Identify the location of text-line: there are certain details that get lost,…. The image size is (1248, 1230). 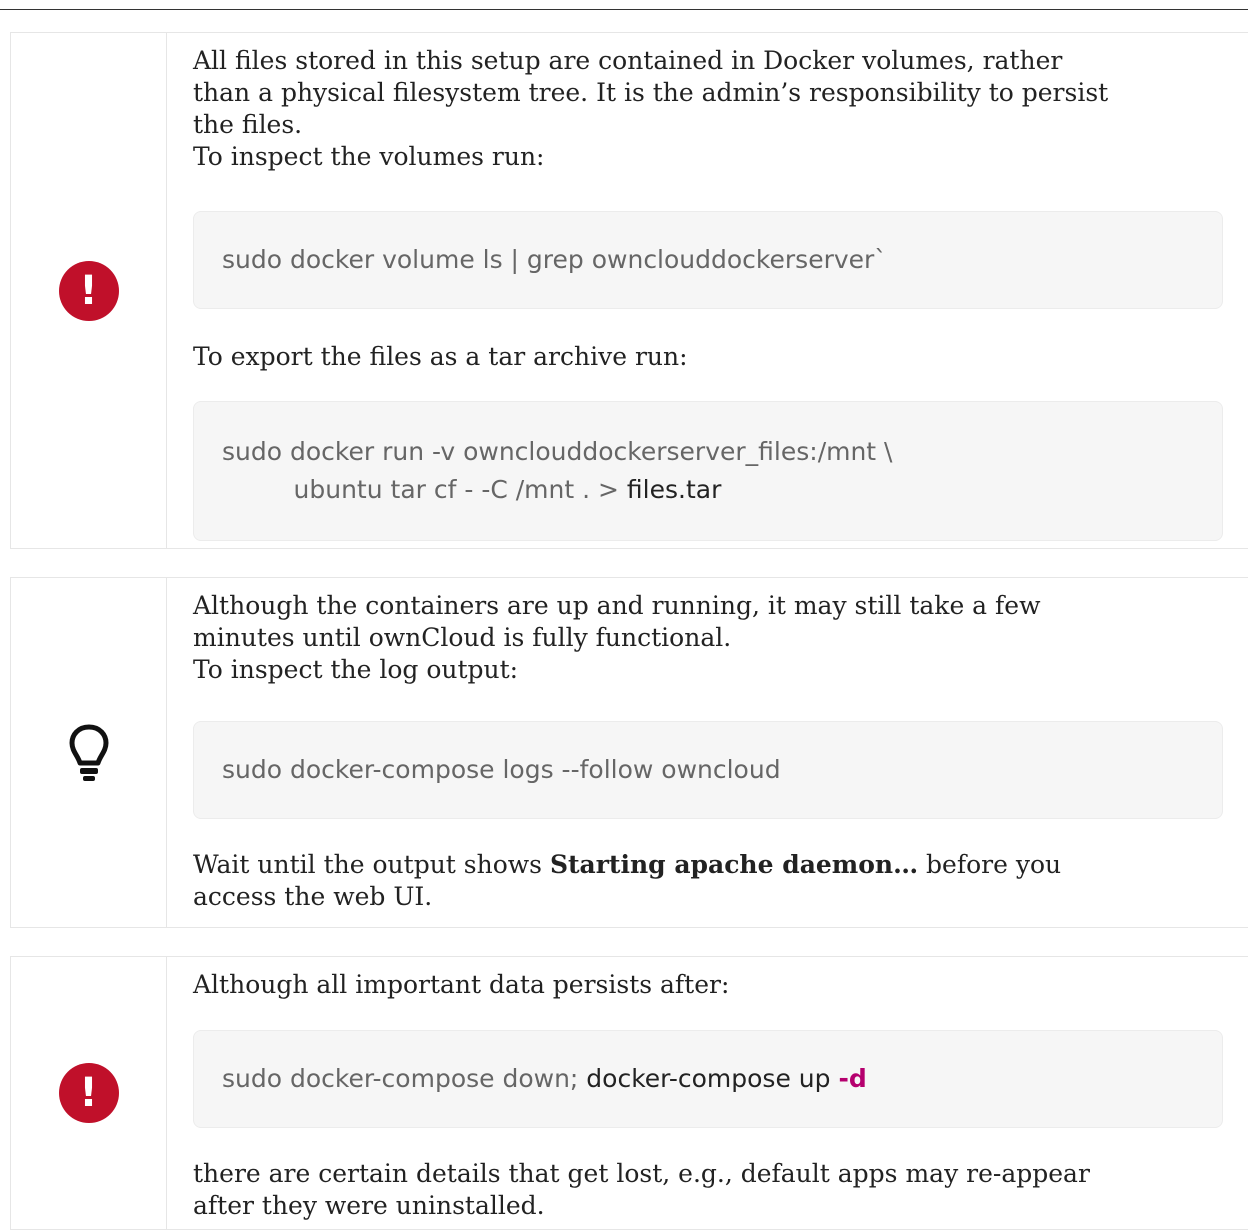
(641, 1173).